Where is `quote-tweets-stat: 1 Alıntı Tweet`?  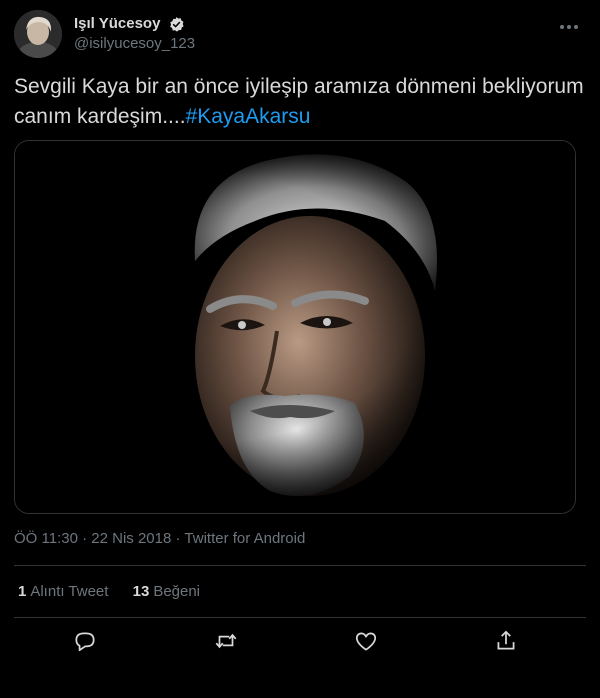 quote-tweets-stat: 1 Alıntı Tweet is located at coordinates (63, 592).